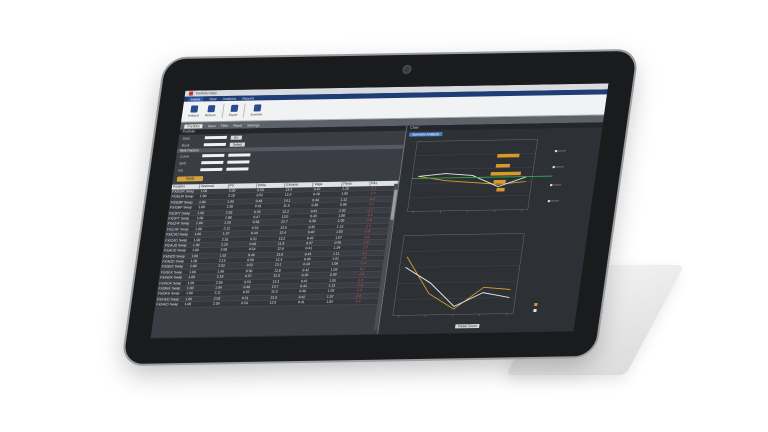 This screenshot has height=432, width=768. Describe the element at coordinates (473, 168) in the screenshot. I see `grid-line` at that location.